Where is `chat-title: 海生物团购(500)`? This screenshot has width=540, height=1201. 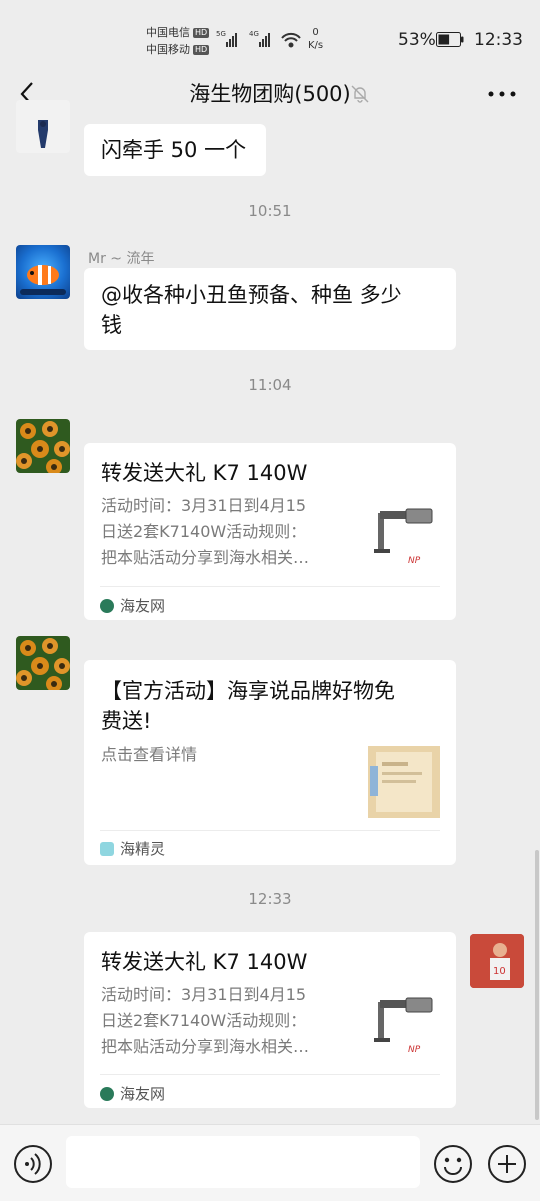 chat-title: 海生物团购(500) is located at coordinates (270, 94).